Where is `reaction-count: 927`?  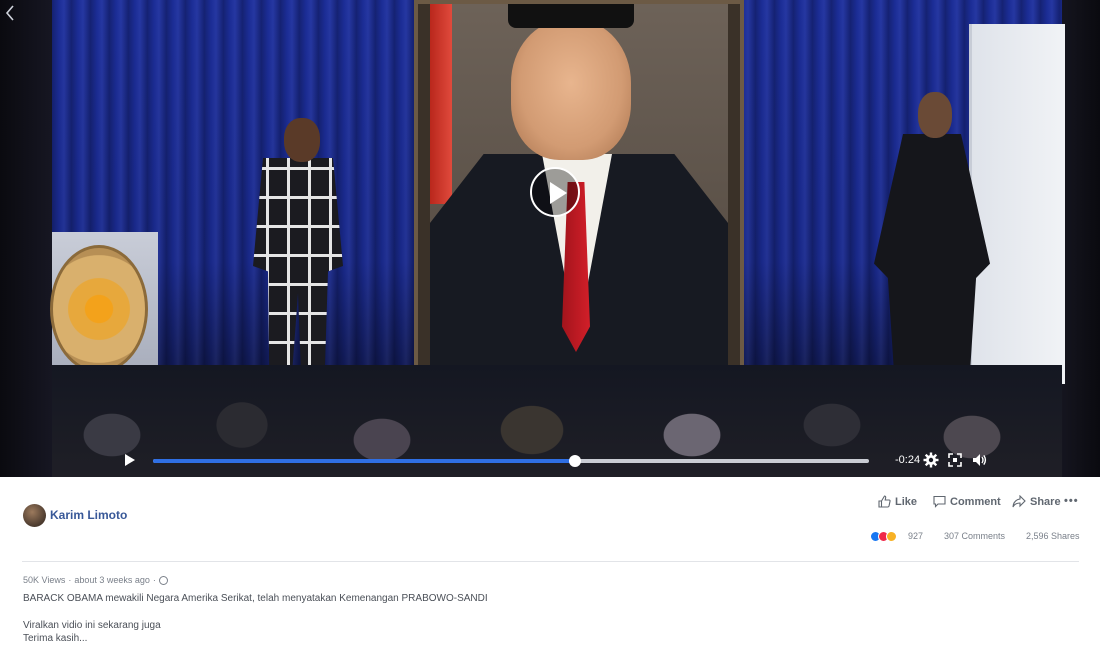 reaction-count: 927 is located at coordinates (915, 536).